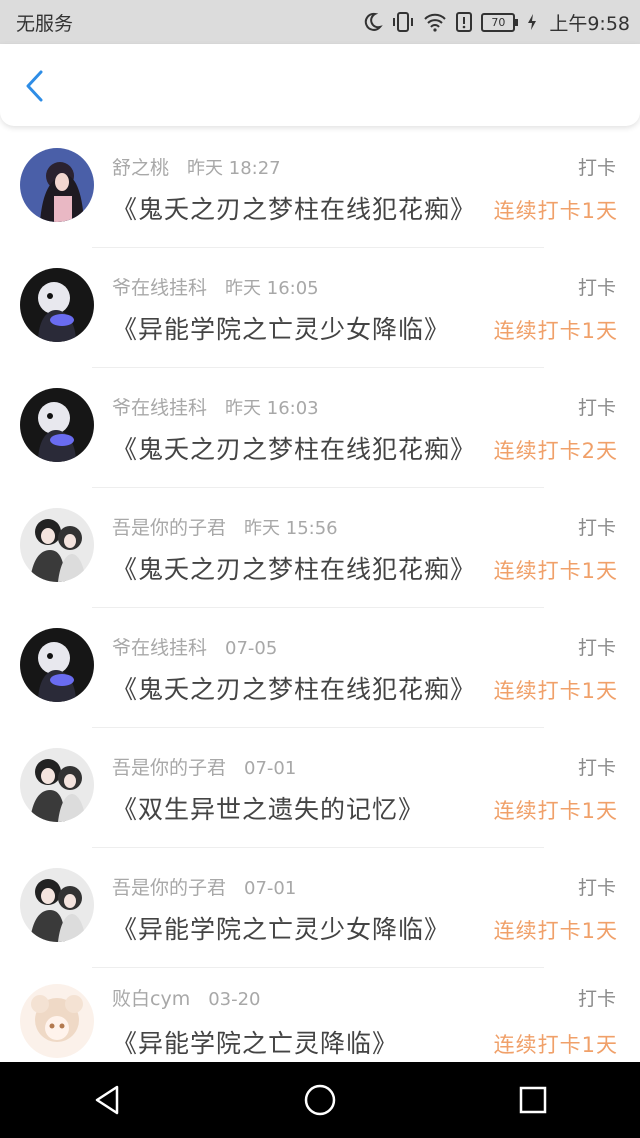  What do you see at coordinates (320, 188) in the screenshot?
I see `list-item: 舒之桃 昨天 18:27 打卡 《鬼夭之刃之梦柱在线犯花痴》 连续打卡1天` at bounding box center [320, 188].